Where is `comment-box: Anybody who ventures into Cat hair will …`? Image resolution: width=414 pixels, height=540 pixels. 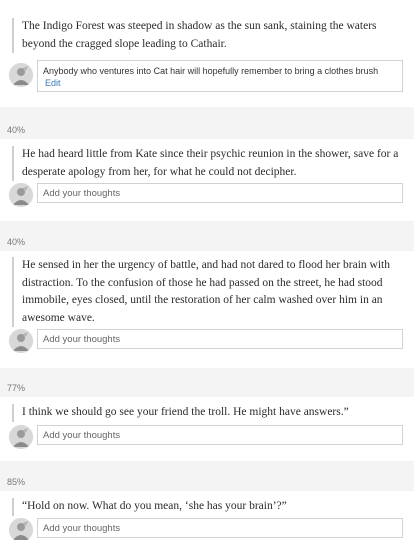 comment-box: Anybody who ventures into Cat hair will … is located at coordinates (220, 76).